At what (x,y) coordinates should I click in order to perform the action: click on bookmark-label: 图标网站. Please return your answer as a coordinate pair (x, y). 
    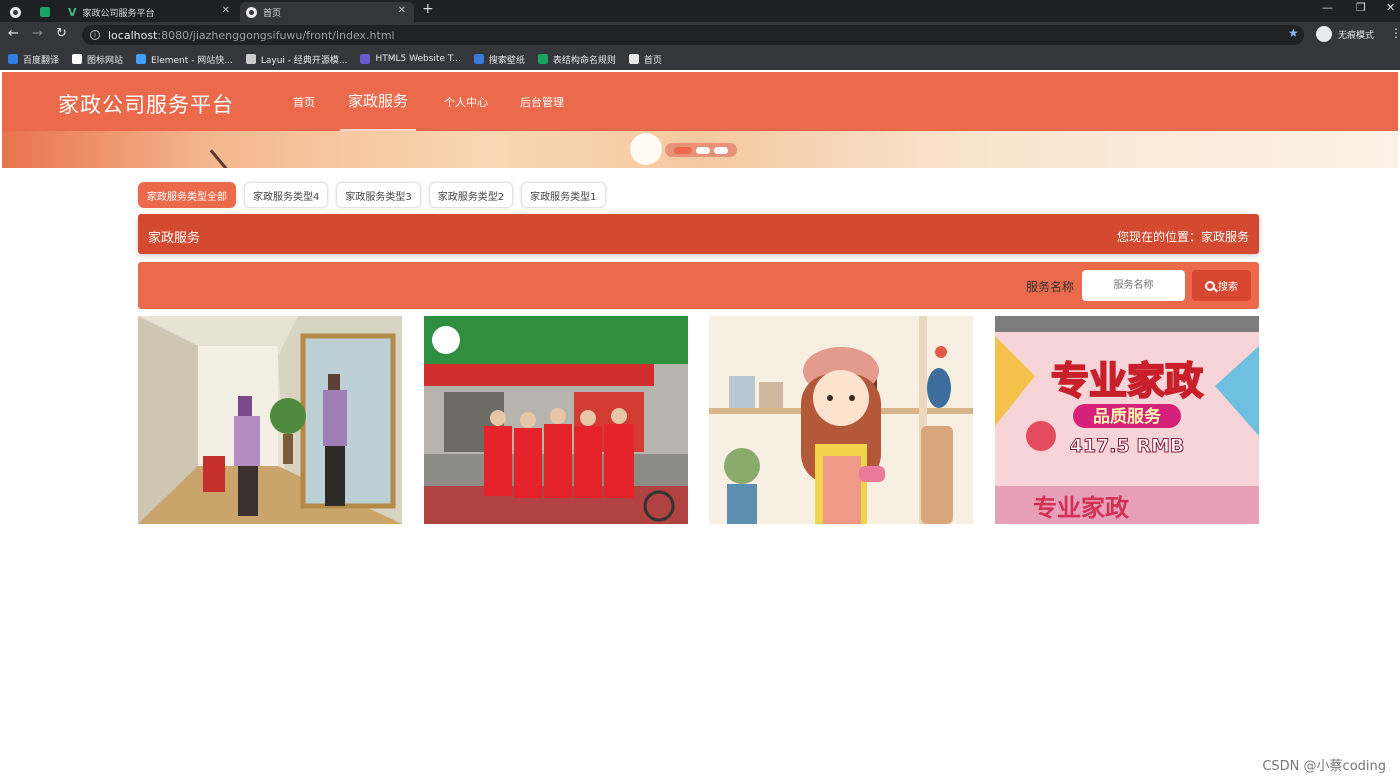
    Looking at the image, I should click on (105, 60).